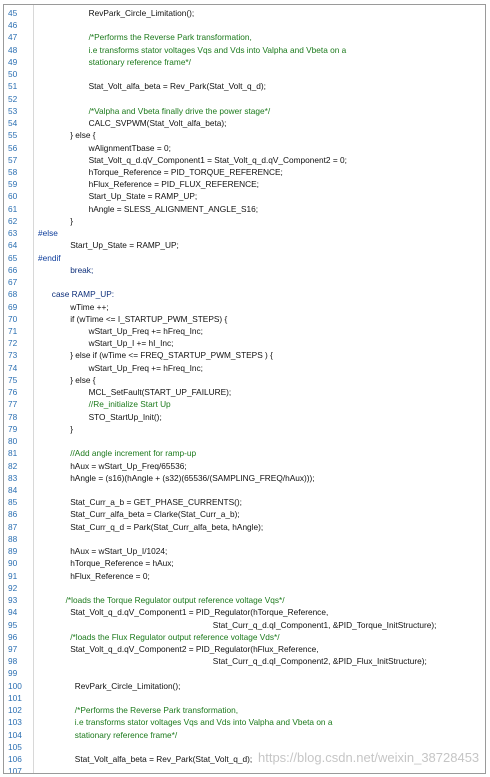 This screenshot has width=490, height=777. Describe the element at coordinates (15, 710) in the screenshot. I see `line-number: 102` at that location.